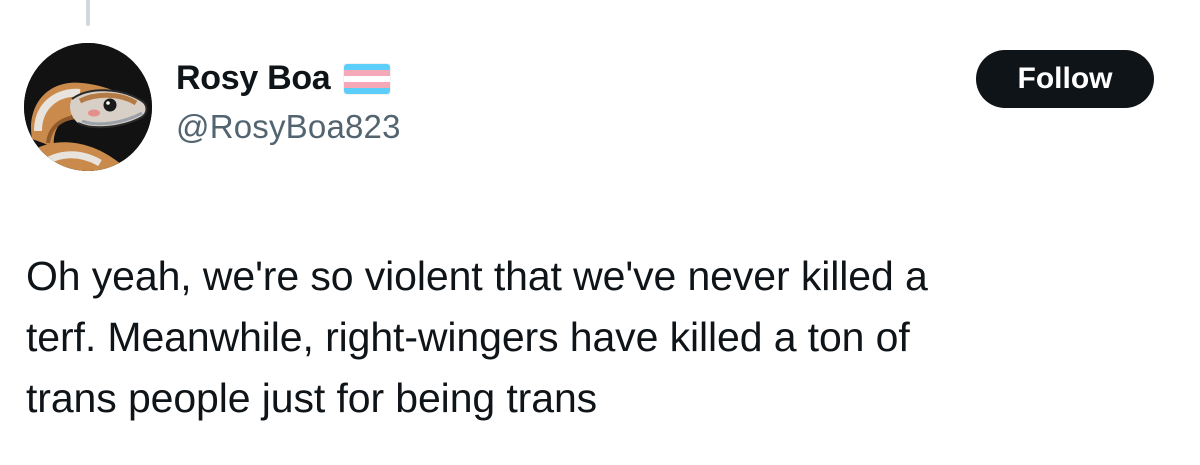 The height and width of the screenshot is (465, 1200). I want to click on follow-button: Follow, so click(1065, 79).